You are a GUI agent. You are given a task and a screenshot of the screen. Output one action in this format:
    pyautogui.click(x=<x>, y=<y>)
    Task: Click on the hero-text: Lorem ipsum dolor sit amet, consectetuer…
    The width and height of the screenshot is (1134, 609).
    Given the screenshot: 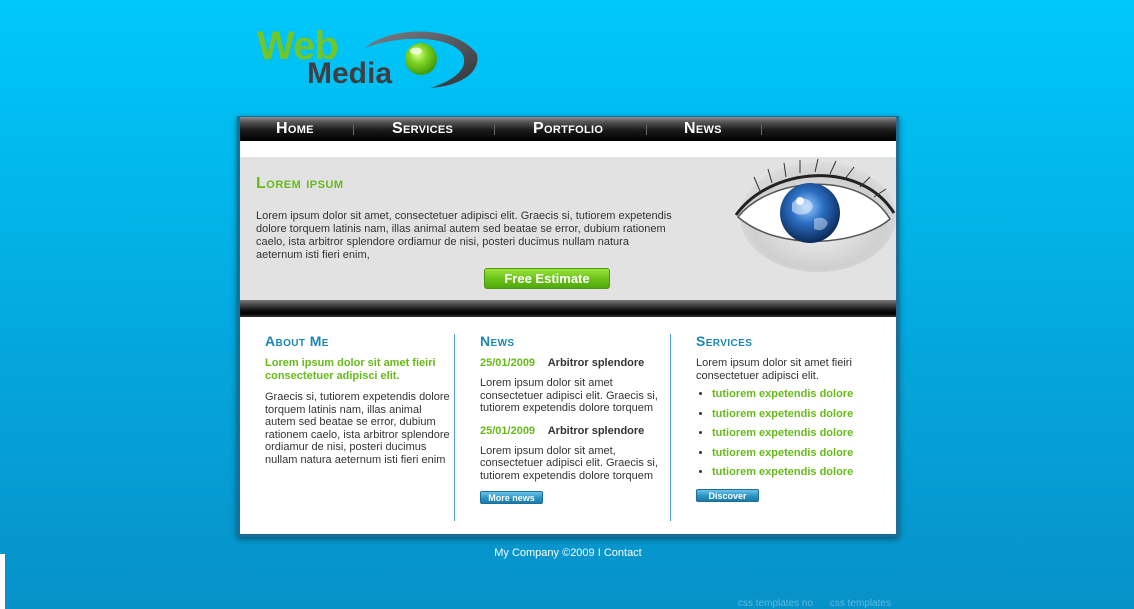 What is the action you would take?
    pyautogui.click(x=464, y=235)
    